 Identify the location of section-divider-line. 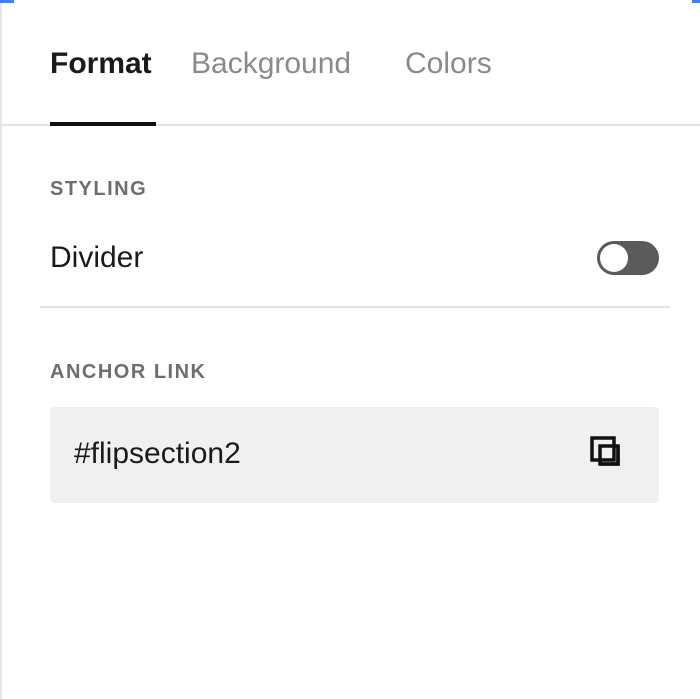
(355, 307).